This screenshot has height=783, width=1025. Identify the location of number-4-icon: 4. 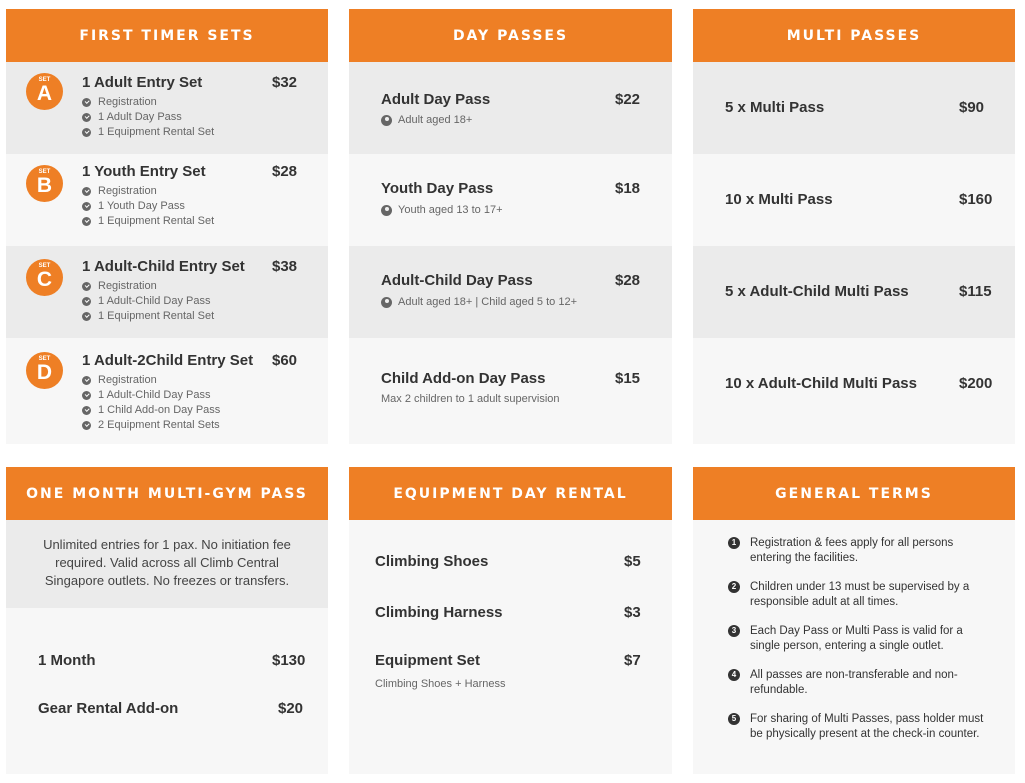
(734, 675).